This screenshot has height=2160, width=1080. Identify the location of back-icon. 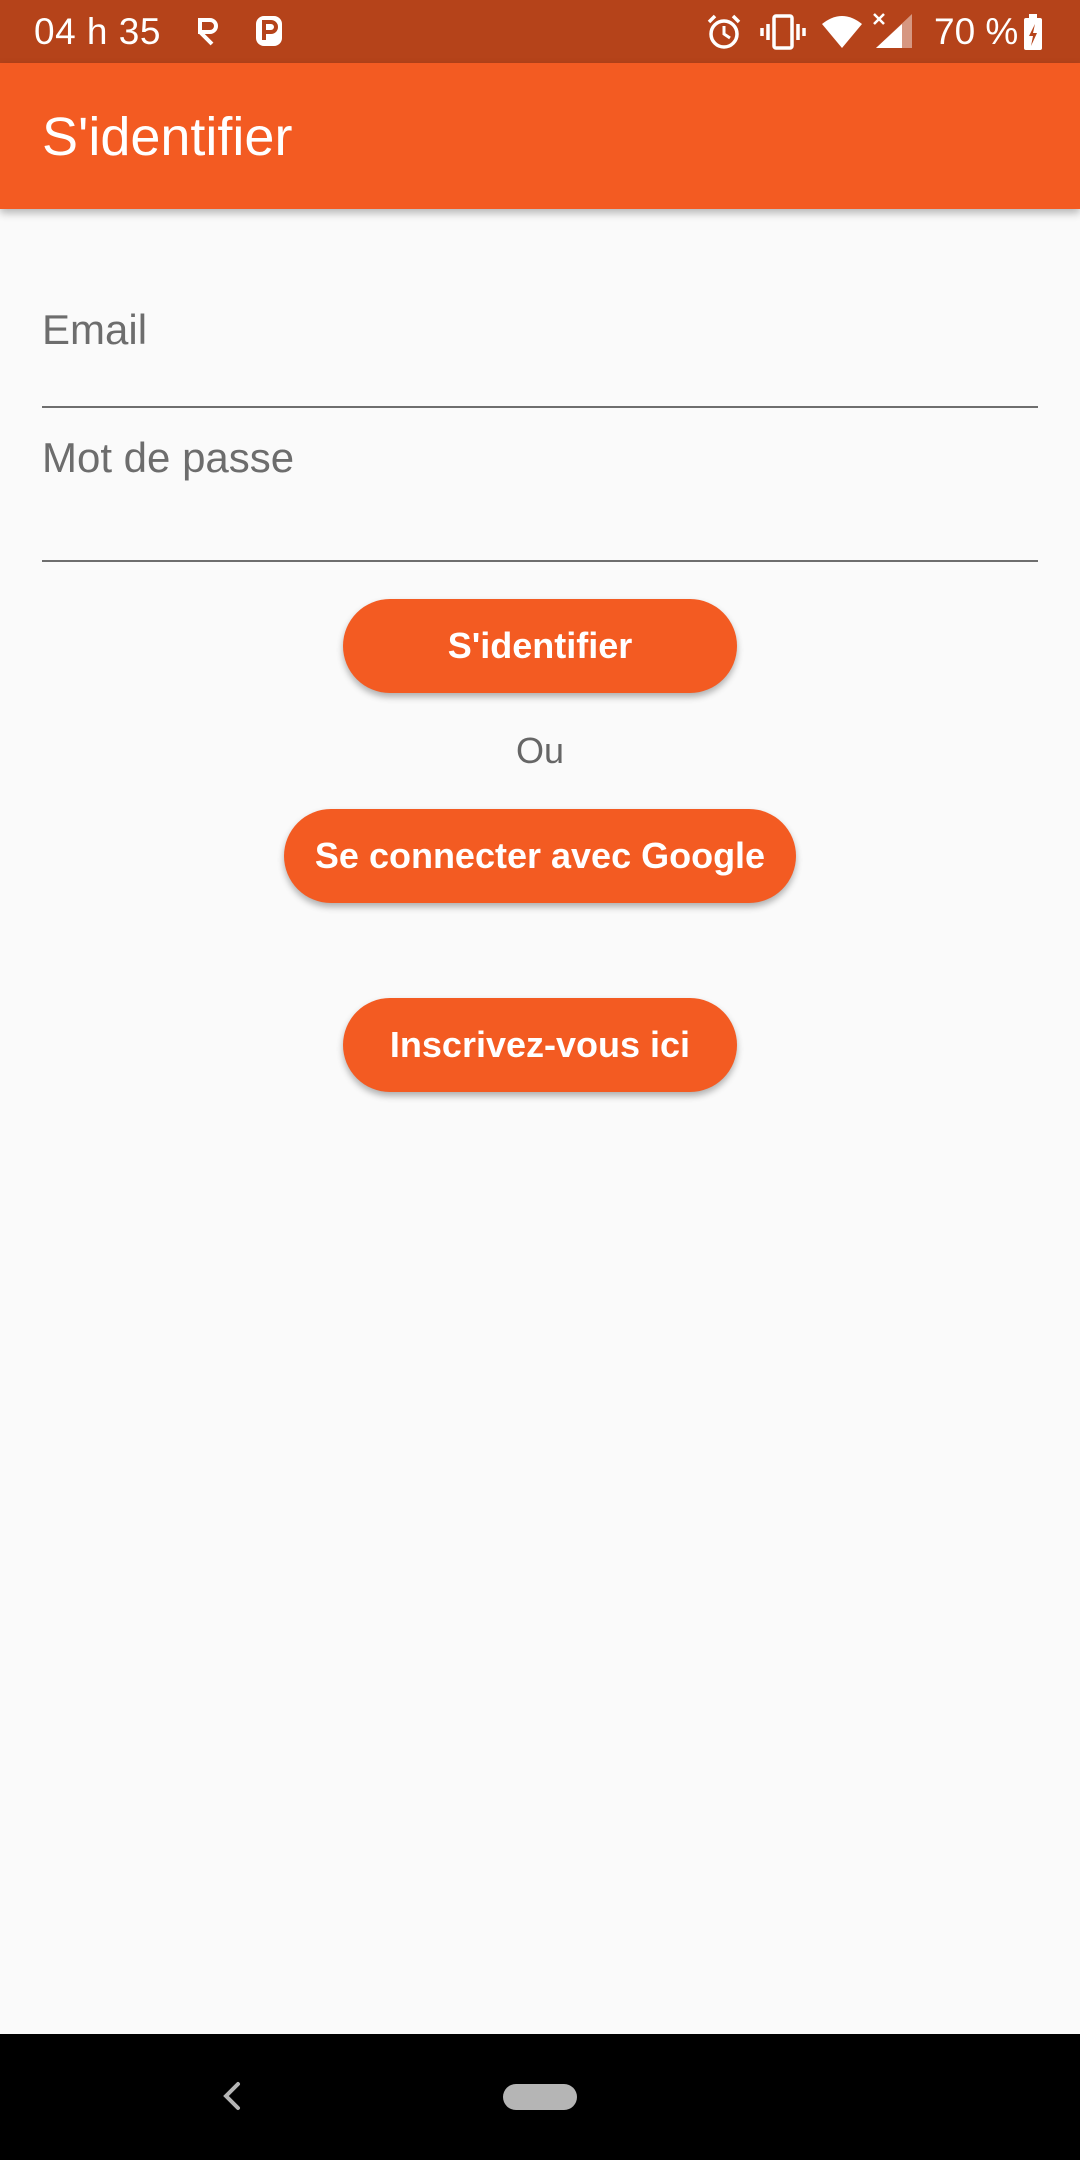
(232, 2096).